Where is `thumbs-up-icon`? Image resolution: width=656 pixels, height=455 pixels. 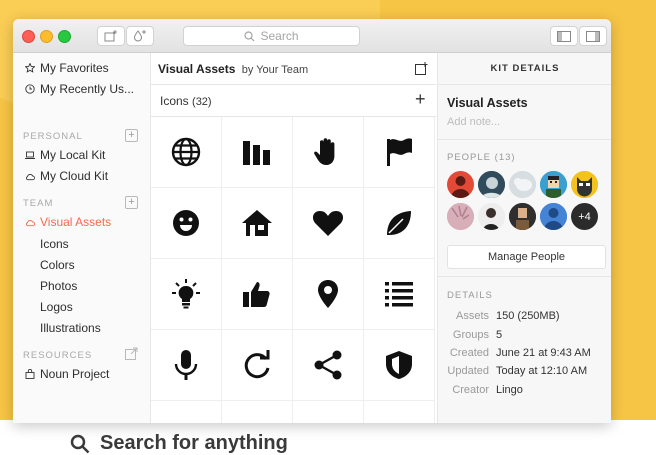
thumbs-up-icon is located at coordinates (257, 294).